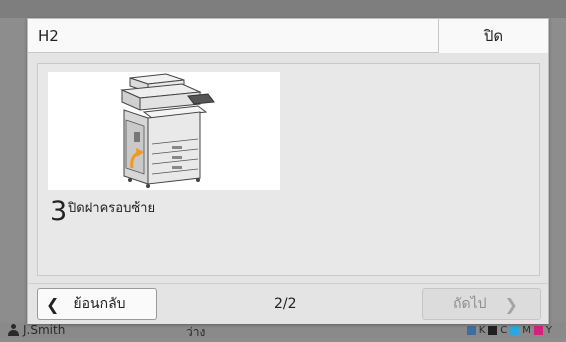 Image resolution: width=566 pixels, height=342 pixels. I want to click on background-status-bar: J.Smith ว่าง K C M Y, so click(283, 330).